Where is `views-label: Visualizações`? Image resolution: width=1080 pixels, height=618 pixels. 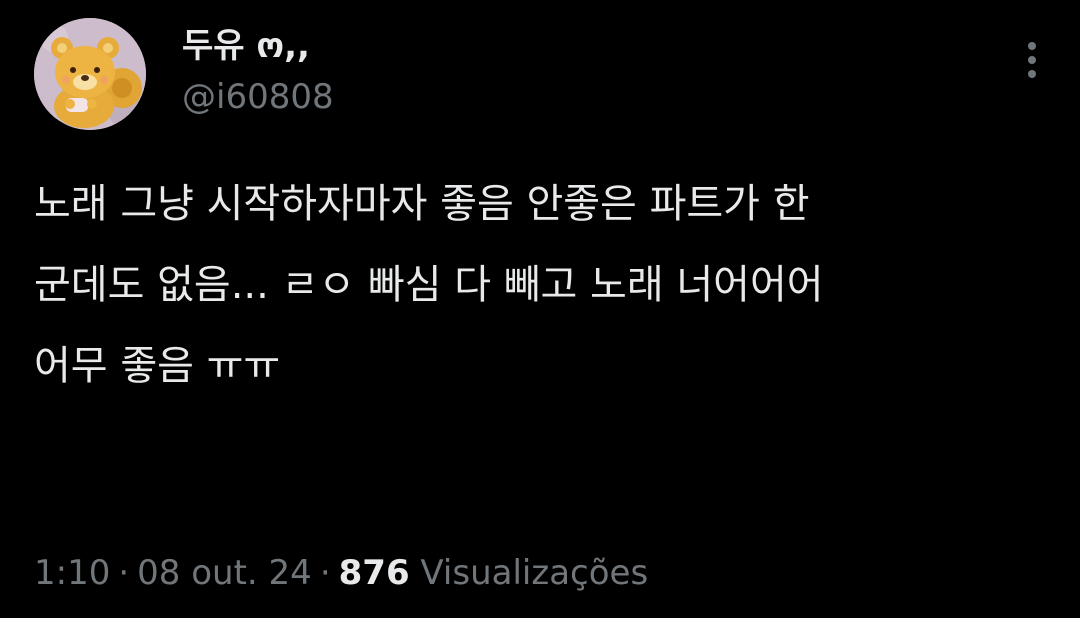
views-label: Visualizações is located at coordinates (534, 573).